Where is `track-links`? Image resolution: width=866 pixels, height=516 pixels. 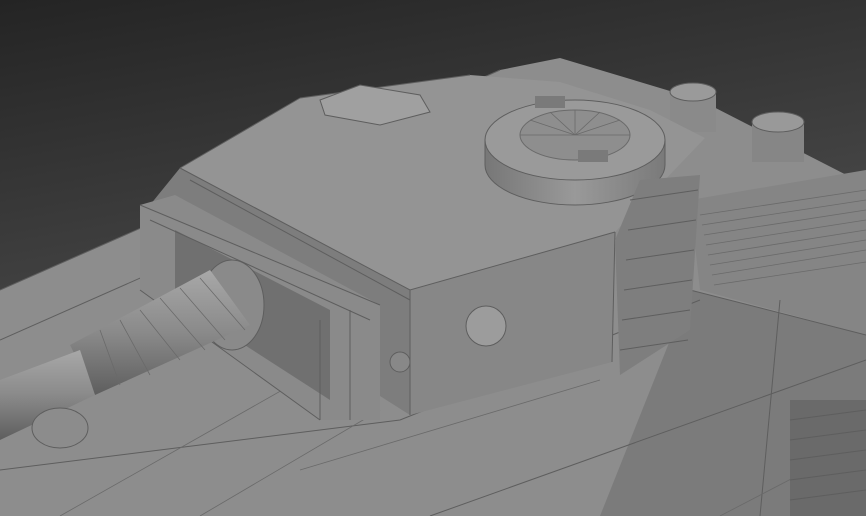
track-links is located at coordinates (827, 458).